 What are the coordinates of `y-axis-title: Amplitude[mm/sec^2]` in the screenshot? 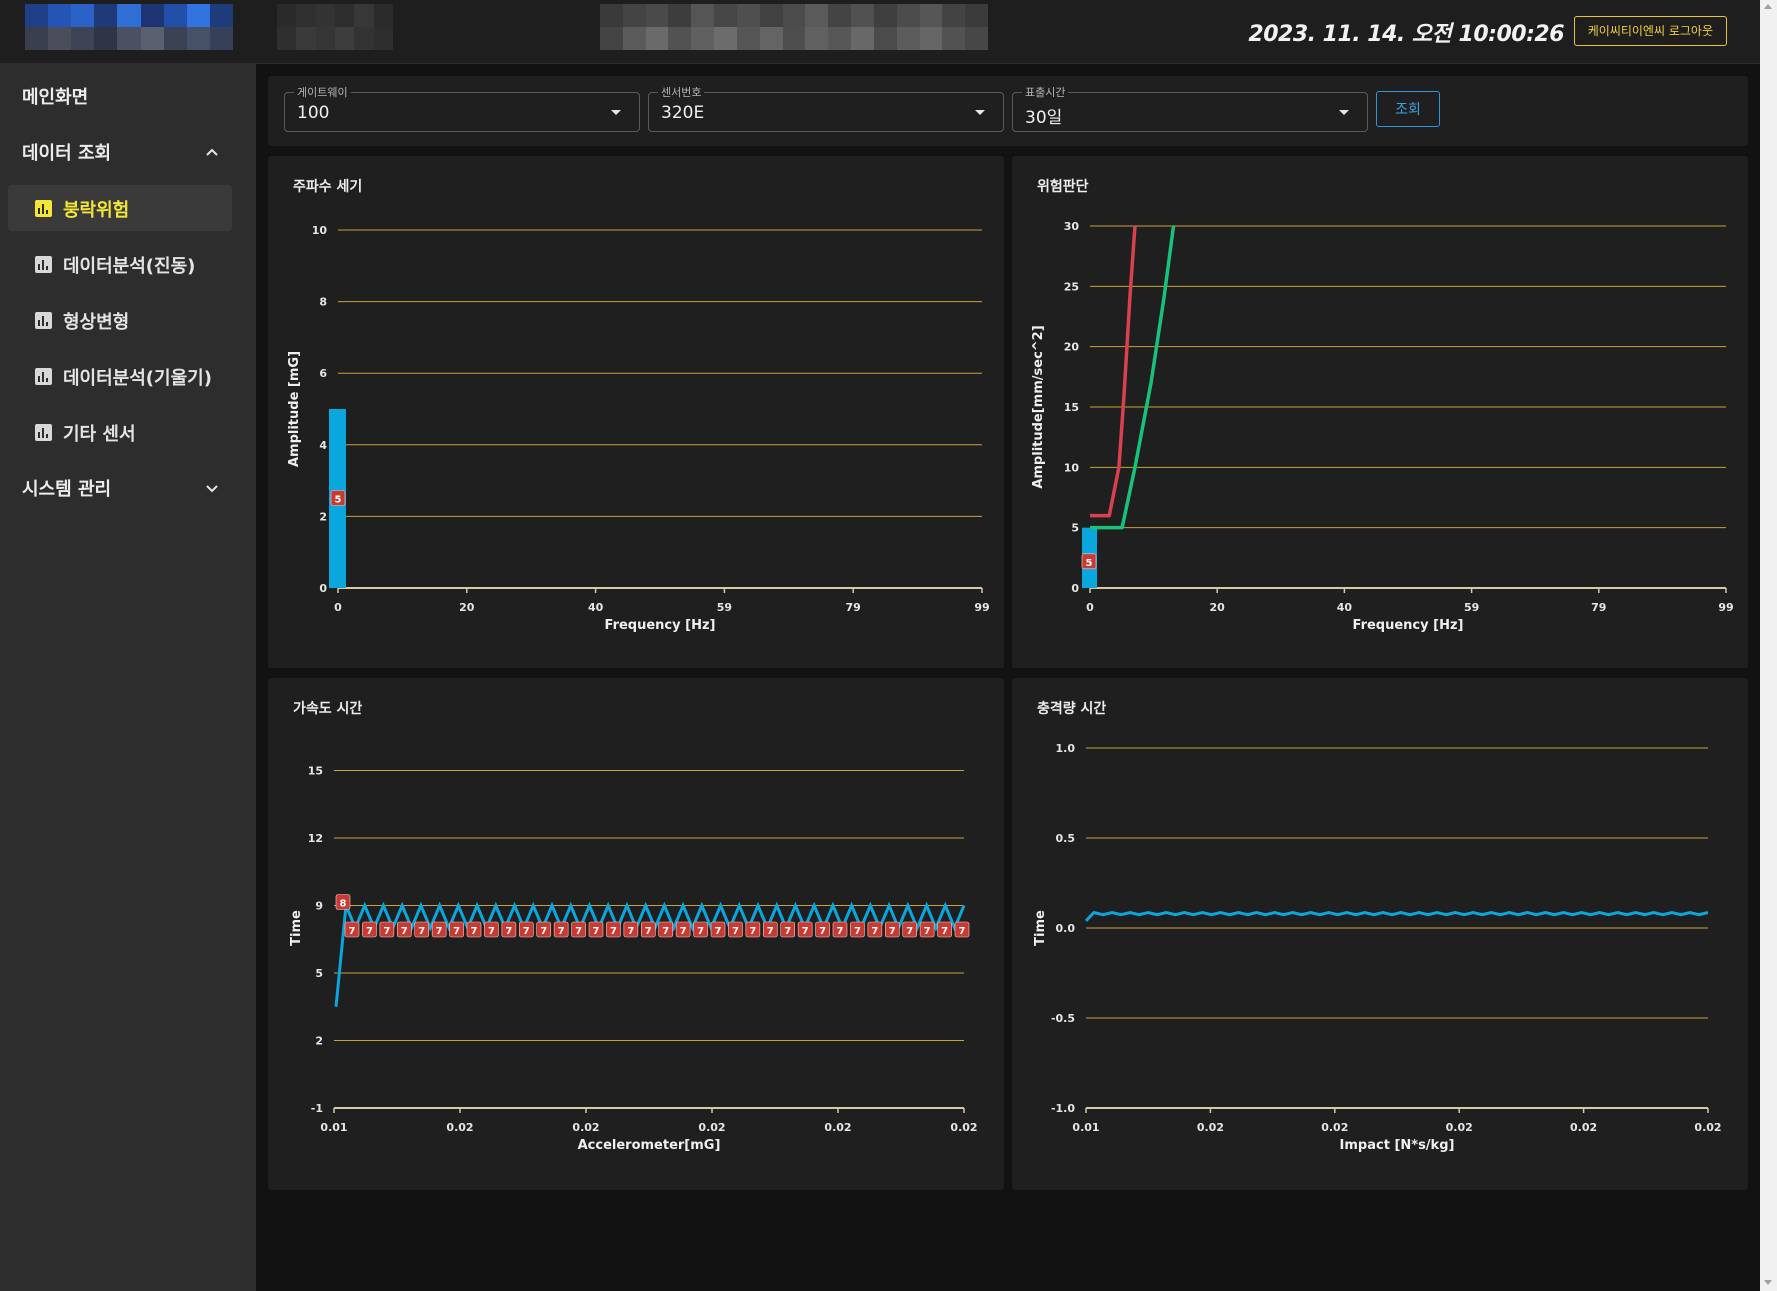 It's located at (1038, 406).